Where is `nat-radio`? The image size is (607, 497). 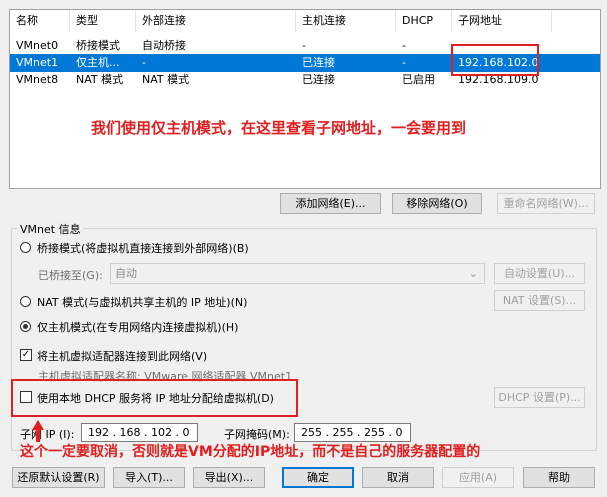
nat-radio is located at coordinates (25, 301).